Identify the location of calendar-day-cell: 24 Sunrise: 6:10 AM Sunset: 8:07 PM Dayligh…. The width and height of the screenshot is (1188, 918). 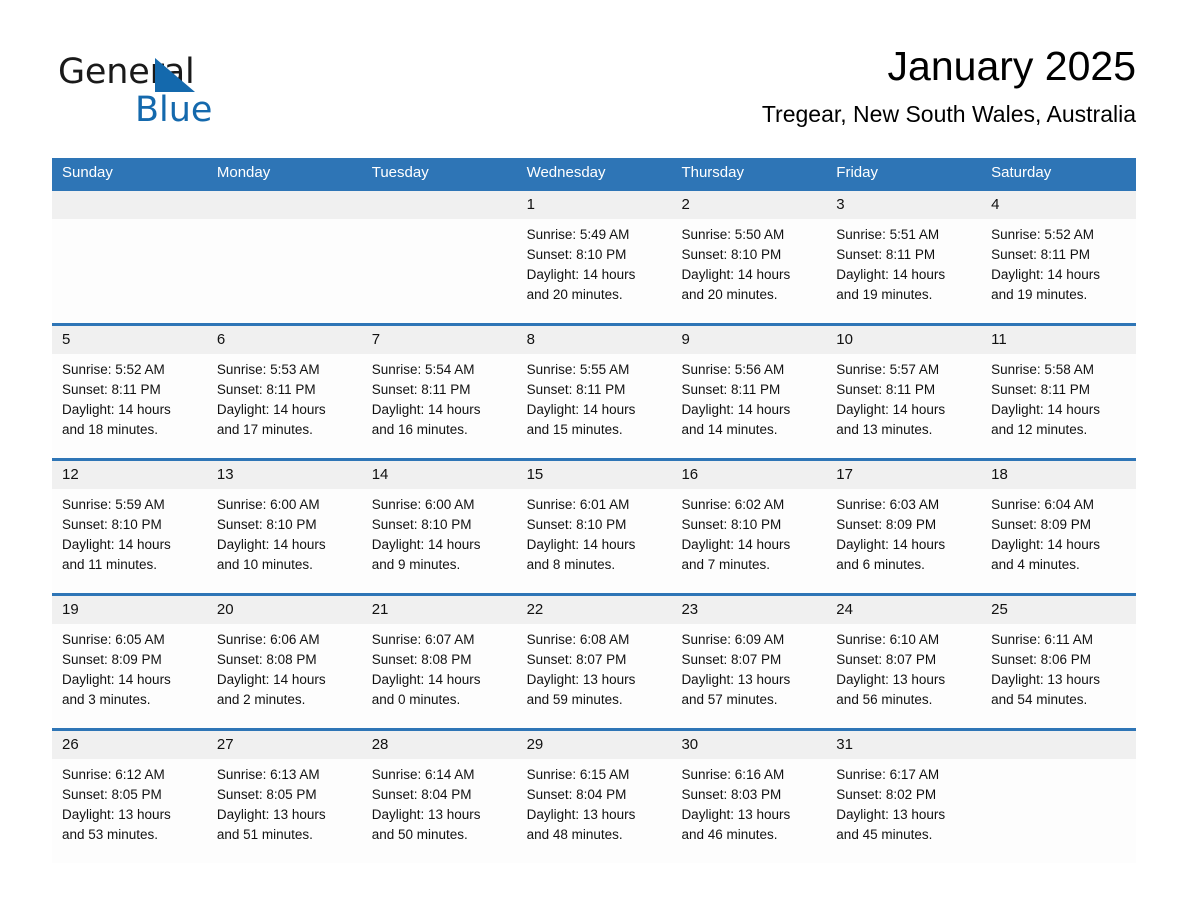
(904, 662).